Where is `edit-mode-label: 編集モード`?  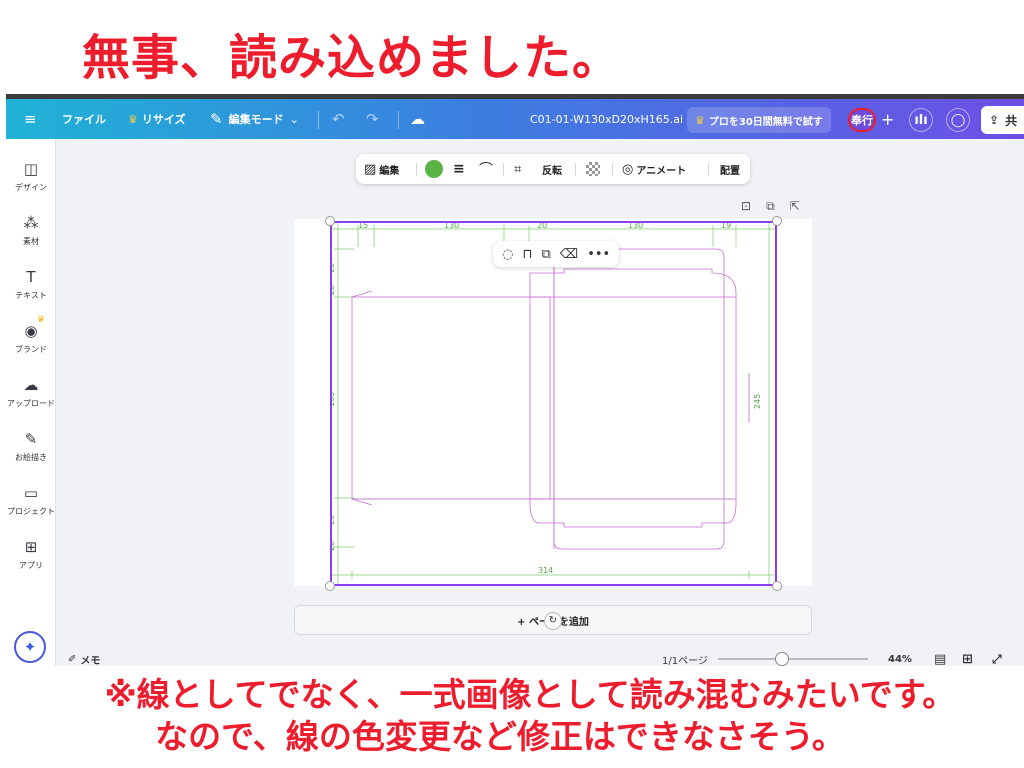 edit-mode-label: 編集モード is located at coordinates (256, 119).